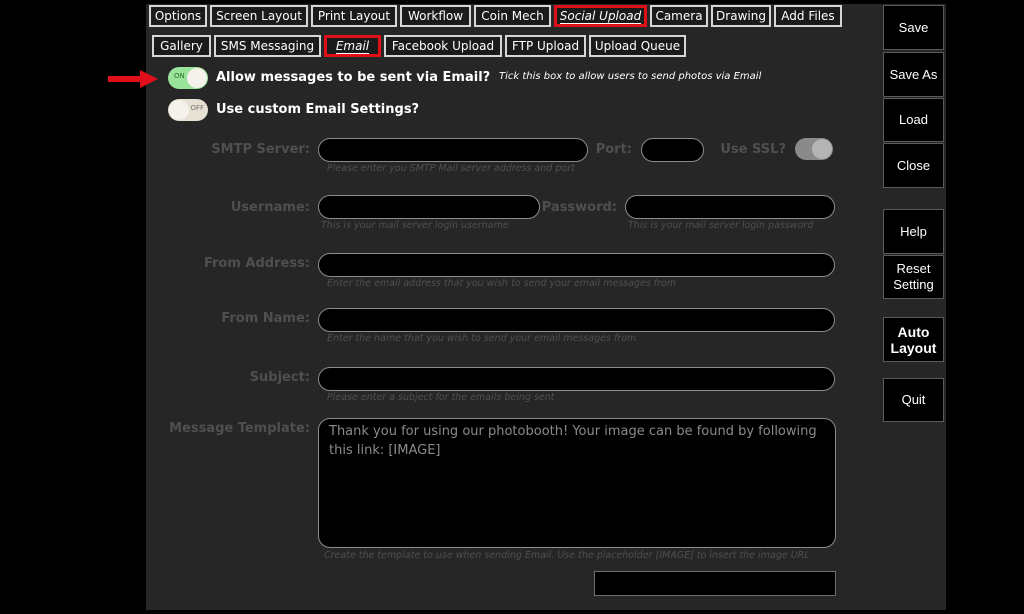  Describe the element at coordinates (133, 79) in the screenshot. I see `red-arrow-icon` at that location.